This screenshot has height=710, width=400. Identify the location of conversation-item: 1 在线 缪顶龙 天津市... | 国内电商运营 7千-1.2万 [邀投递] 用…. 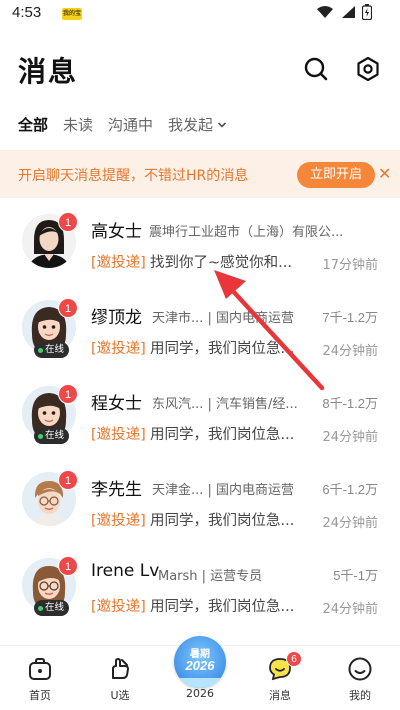
(200, 333).